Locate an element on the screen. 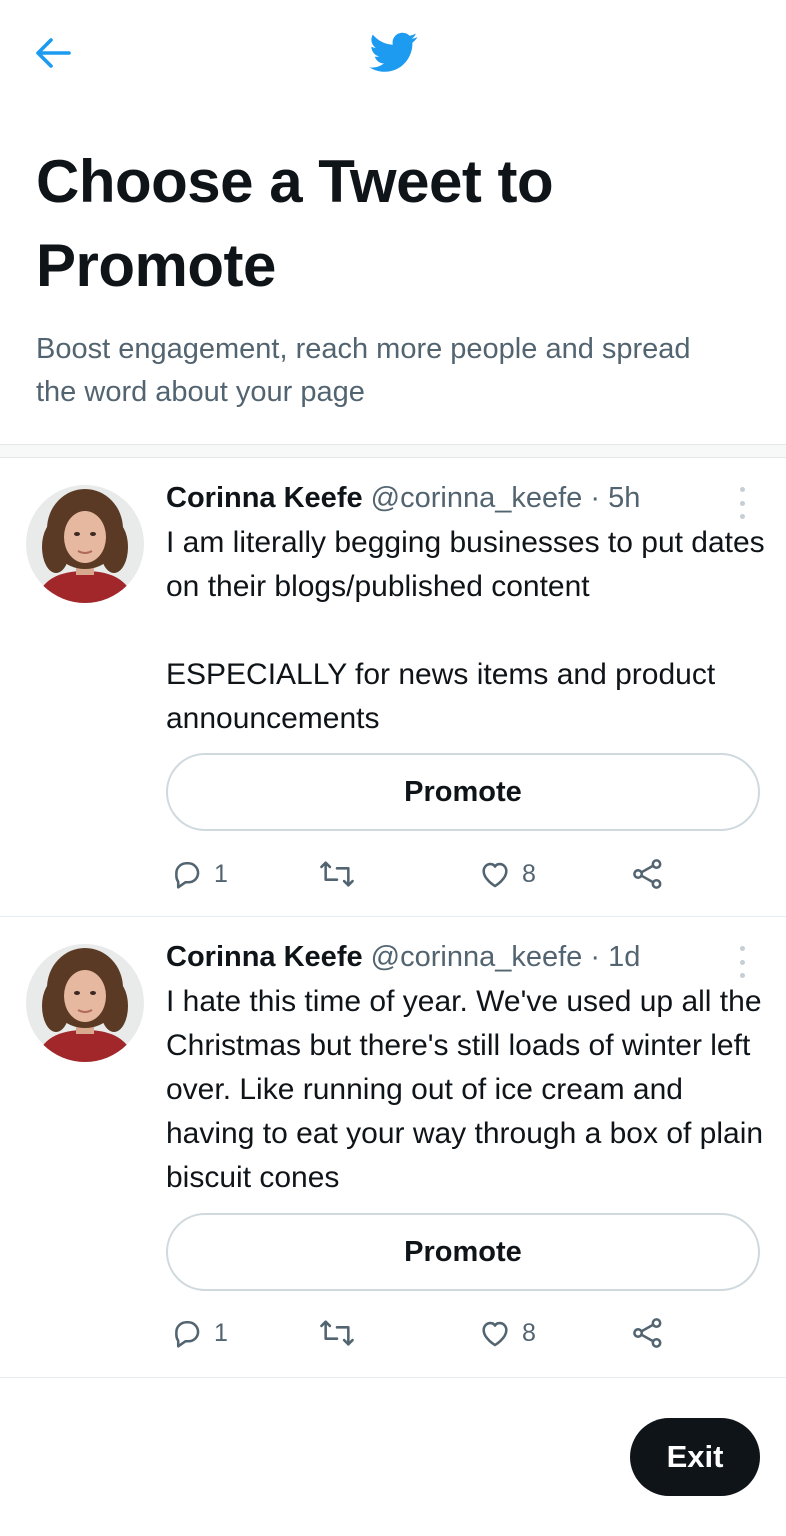 The width and height of the screenshot is (786, 1536). arrow-left-icon is located at coordinates (53, 53).